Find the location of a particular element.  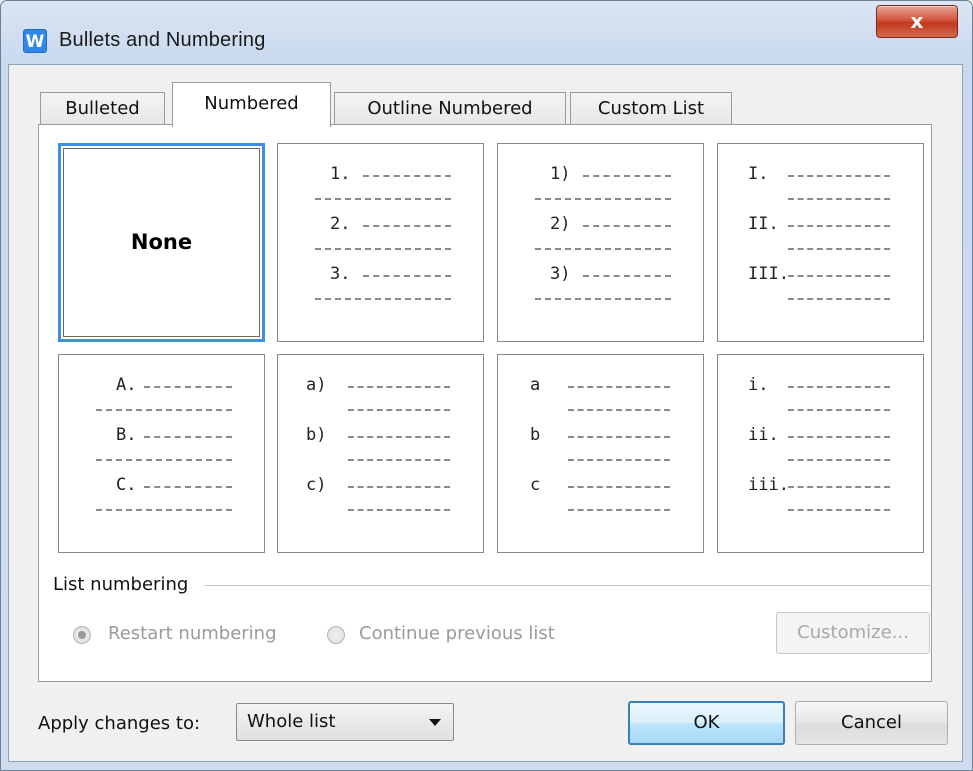

list-number-label: II. is located at coordinates (763, 224).